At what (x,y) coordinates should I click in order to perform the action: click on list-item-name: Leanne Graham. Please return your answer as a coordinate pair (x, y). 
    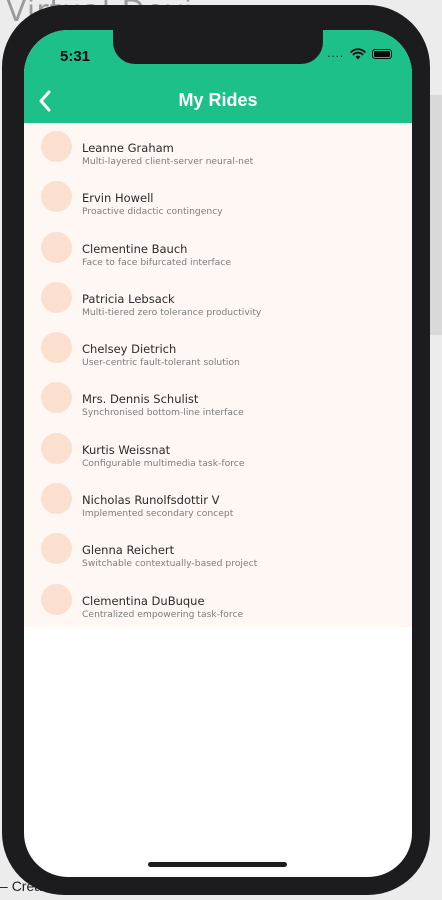
    Looking at the image, I should click on (128, 148).